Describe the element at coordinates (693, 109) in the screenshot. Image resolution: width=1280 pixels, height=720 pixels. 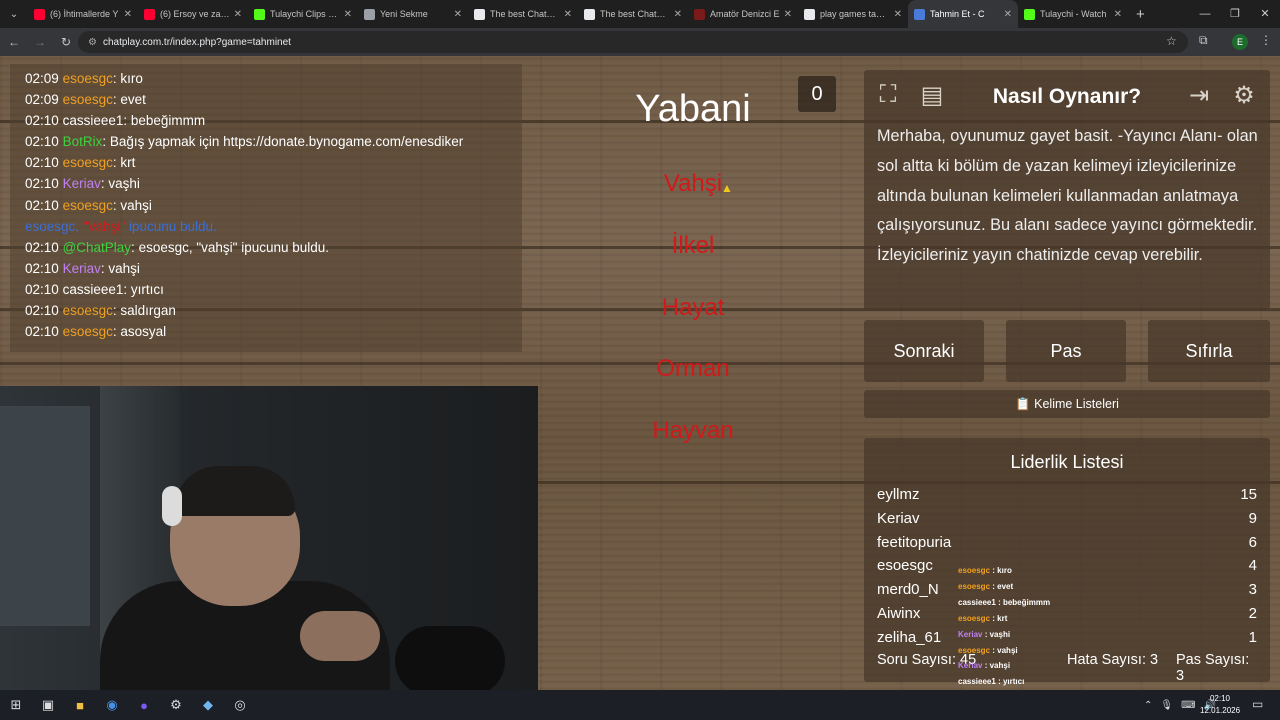
I see `target-word: Yabani` at that location.